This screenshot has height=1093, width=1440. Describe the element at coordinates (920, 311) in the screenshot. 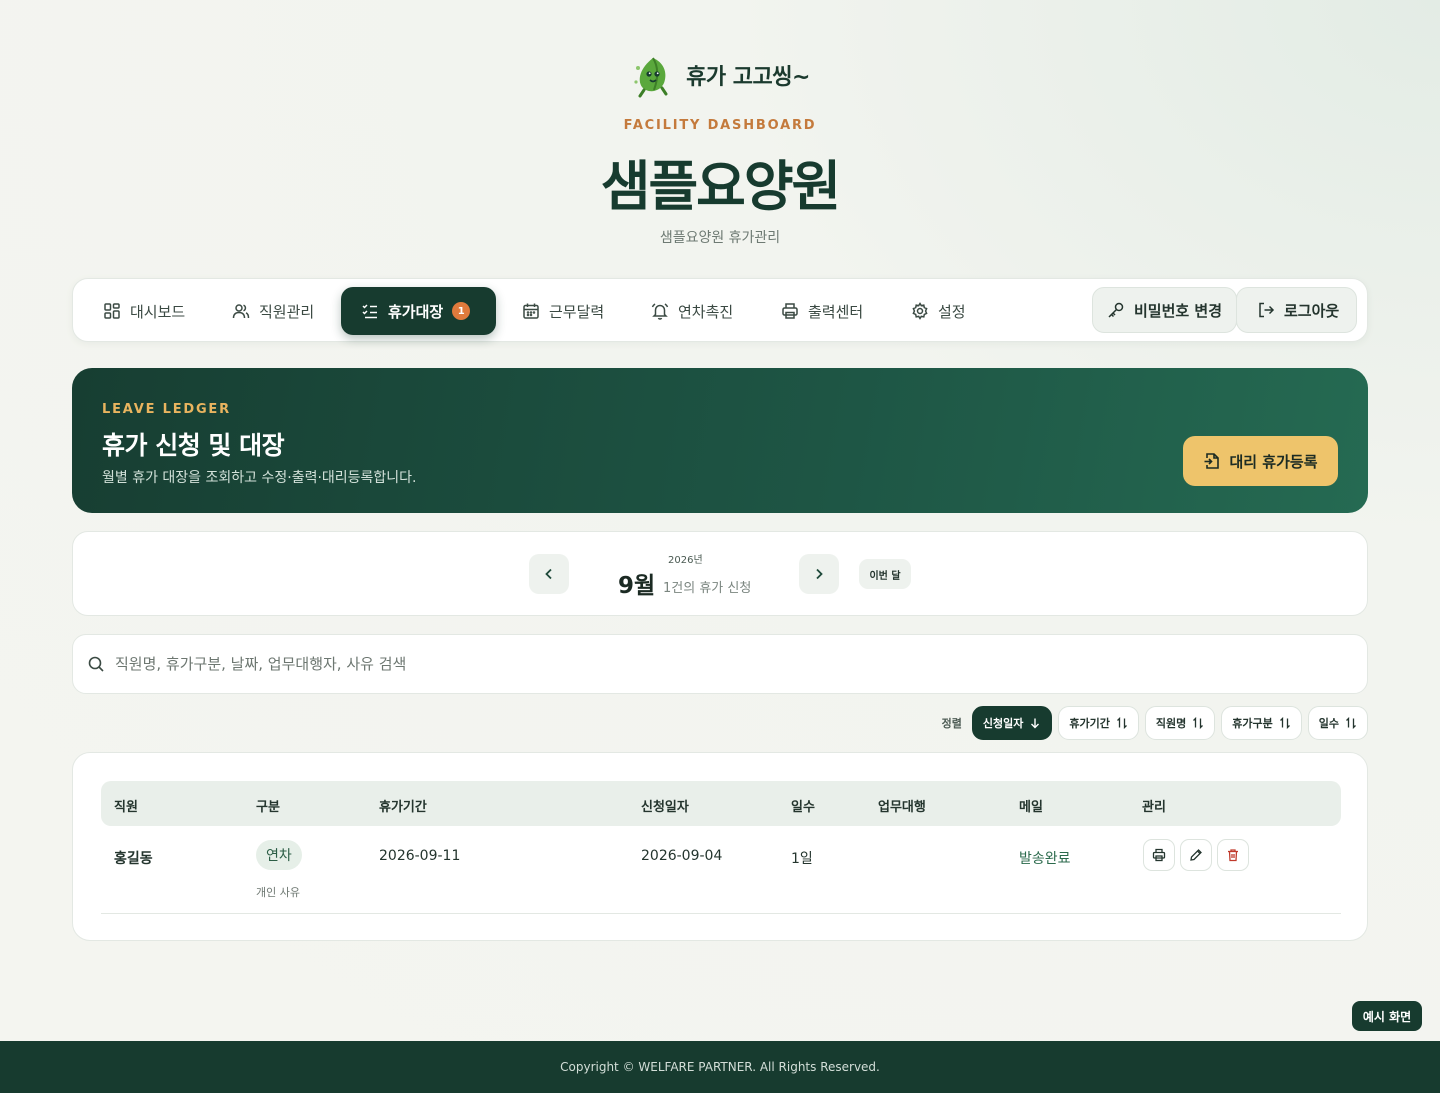

I see `gear-icon` at that location.